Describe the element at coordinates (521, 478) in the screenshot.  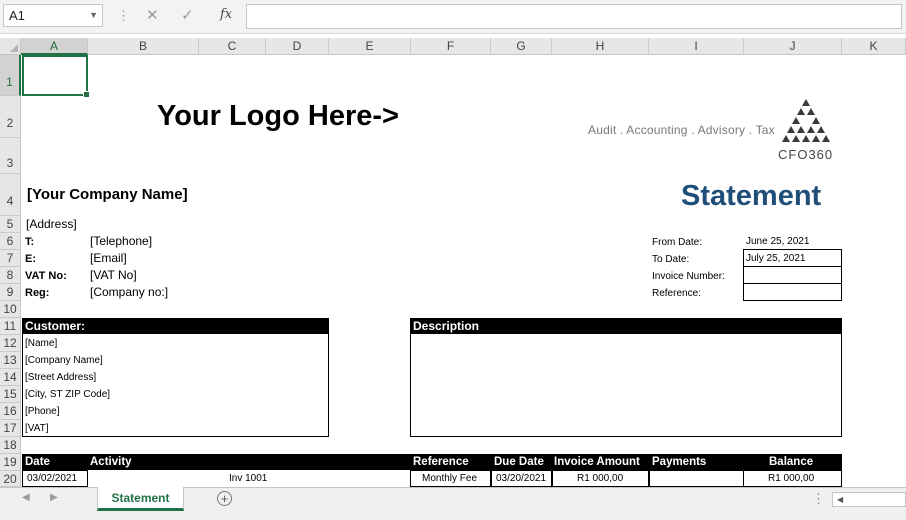
I see `row-due-date: 03/20/2021` at that location.